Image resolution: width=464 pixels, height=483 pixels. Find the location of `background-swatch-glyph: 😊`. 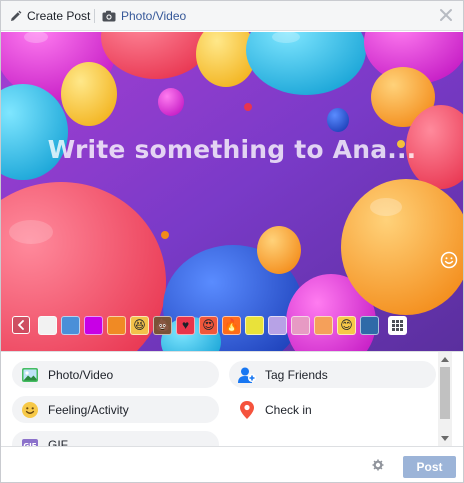

background-swatch-glyph: 😊 is located at coordinates (346, 325).